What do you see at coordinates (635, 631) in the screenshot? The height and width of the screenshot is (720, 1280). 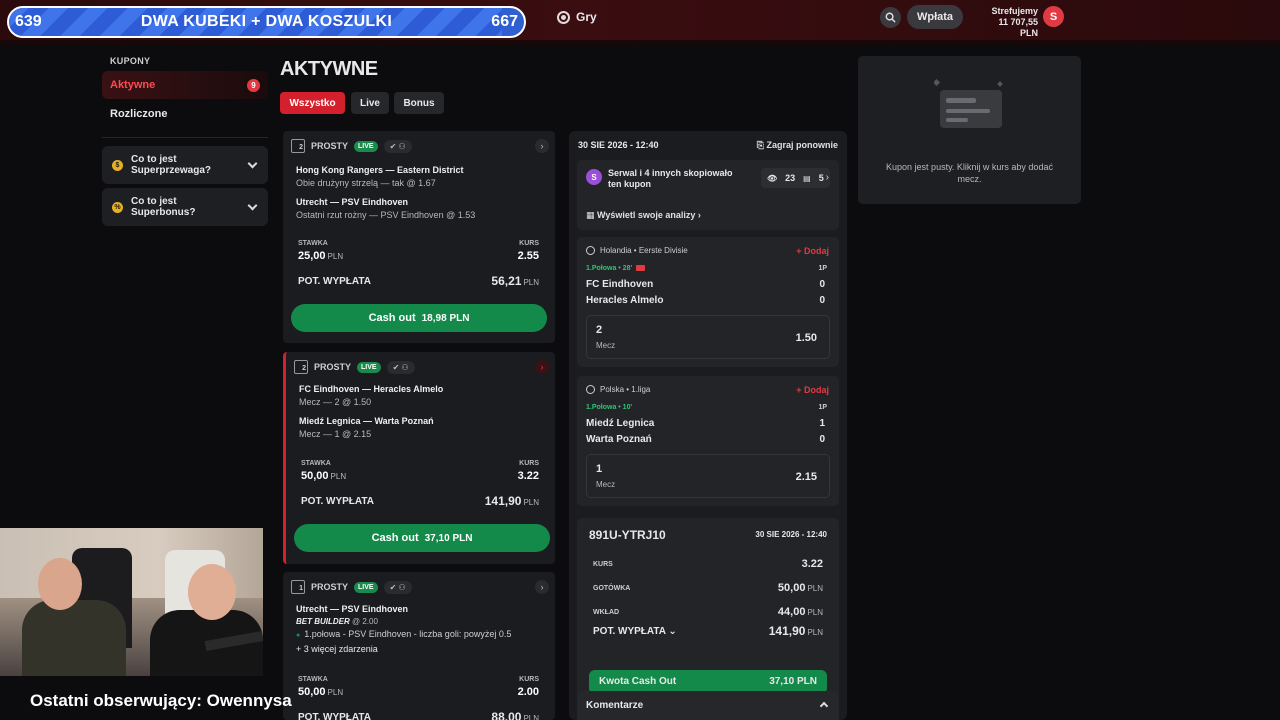 I see `summary-payout-toggle: POT. WYPŁATA ⌄` at bounding box center [635, 631].